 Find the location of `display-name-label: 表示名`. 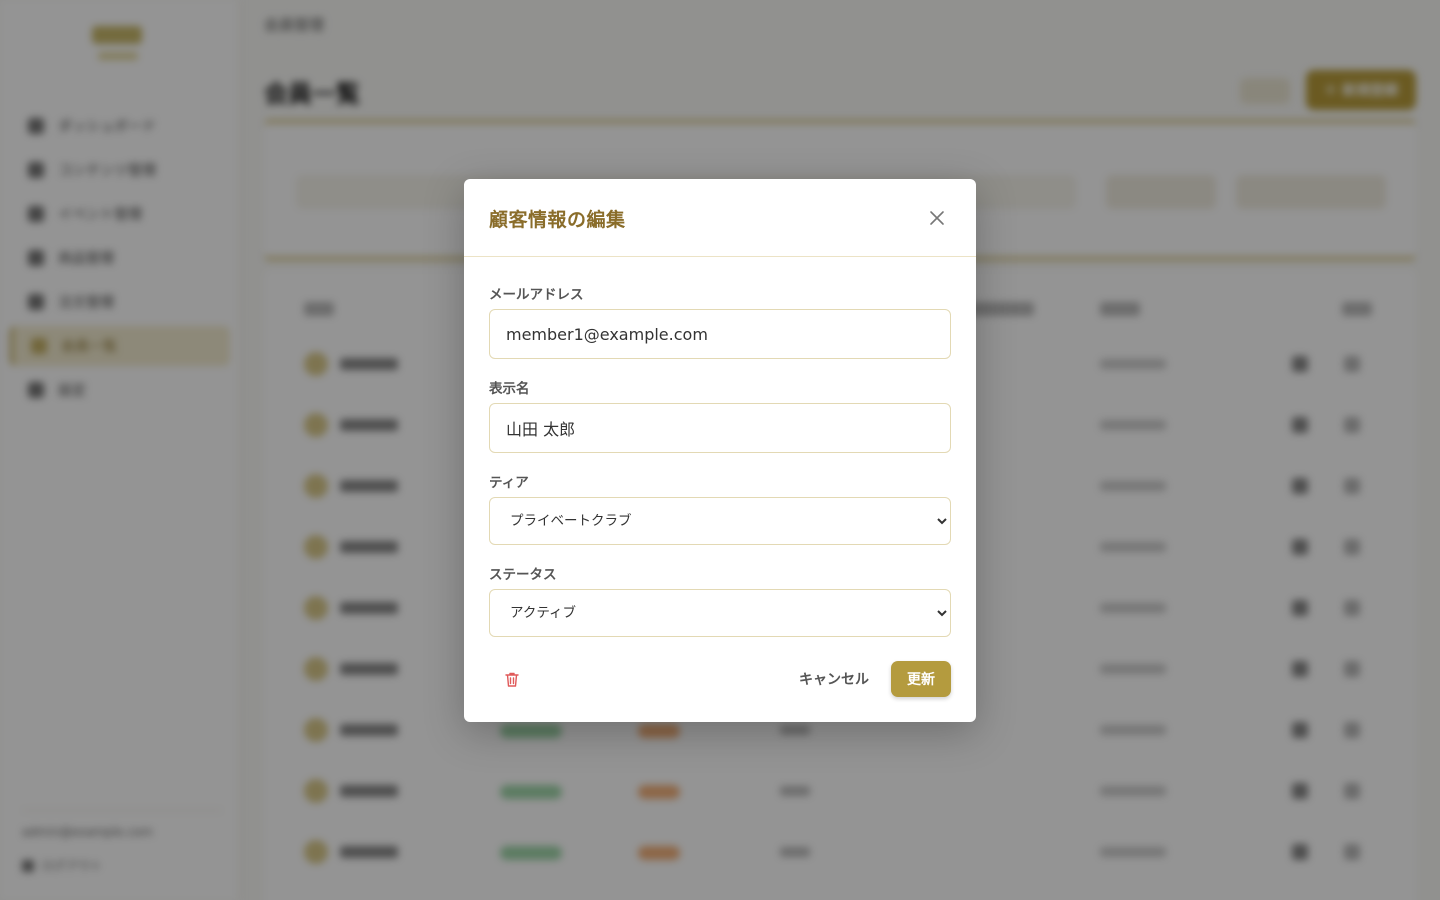

display-name-label: 表示名 is located at coordinates (509, 389).